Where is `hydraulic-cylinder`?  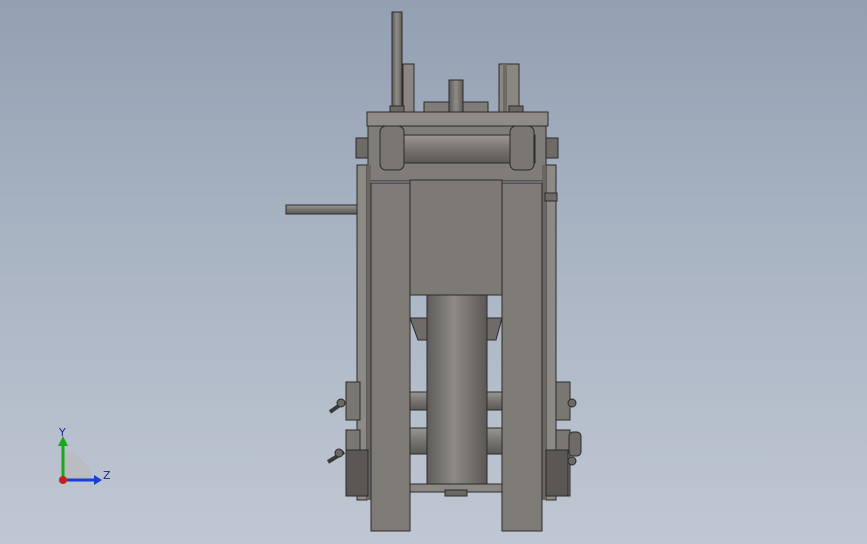
hydraulic-cylinder is located at coordinates (457, 390).